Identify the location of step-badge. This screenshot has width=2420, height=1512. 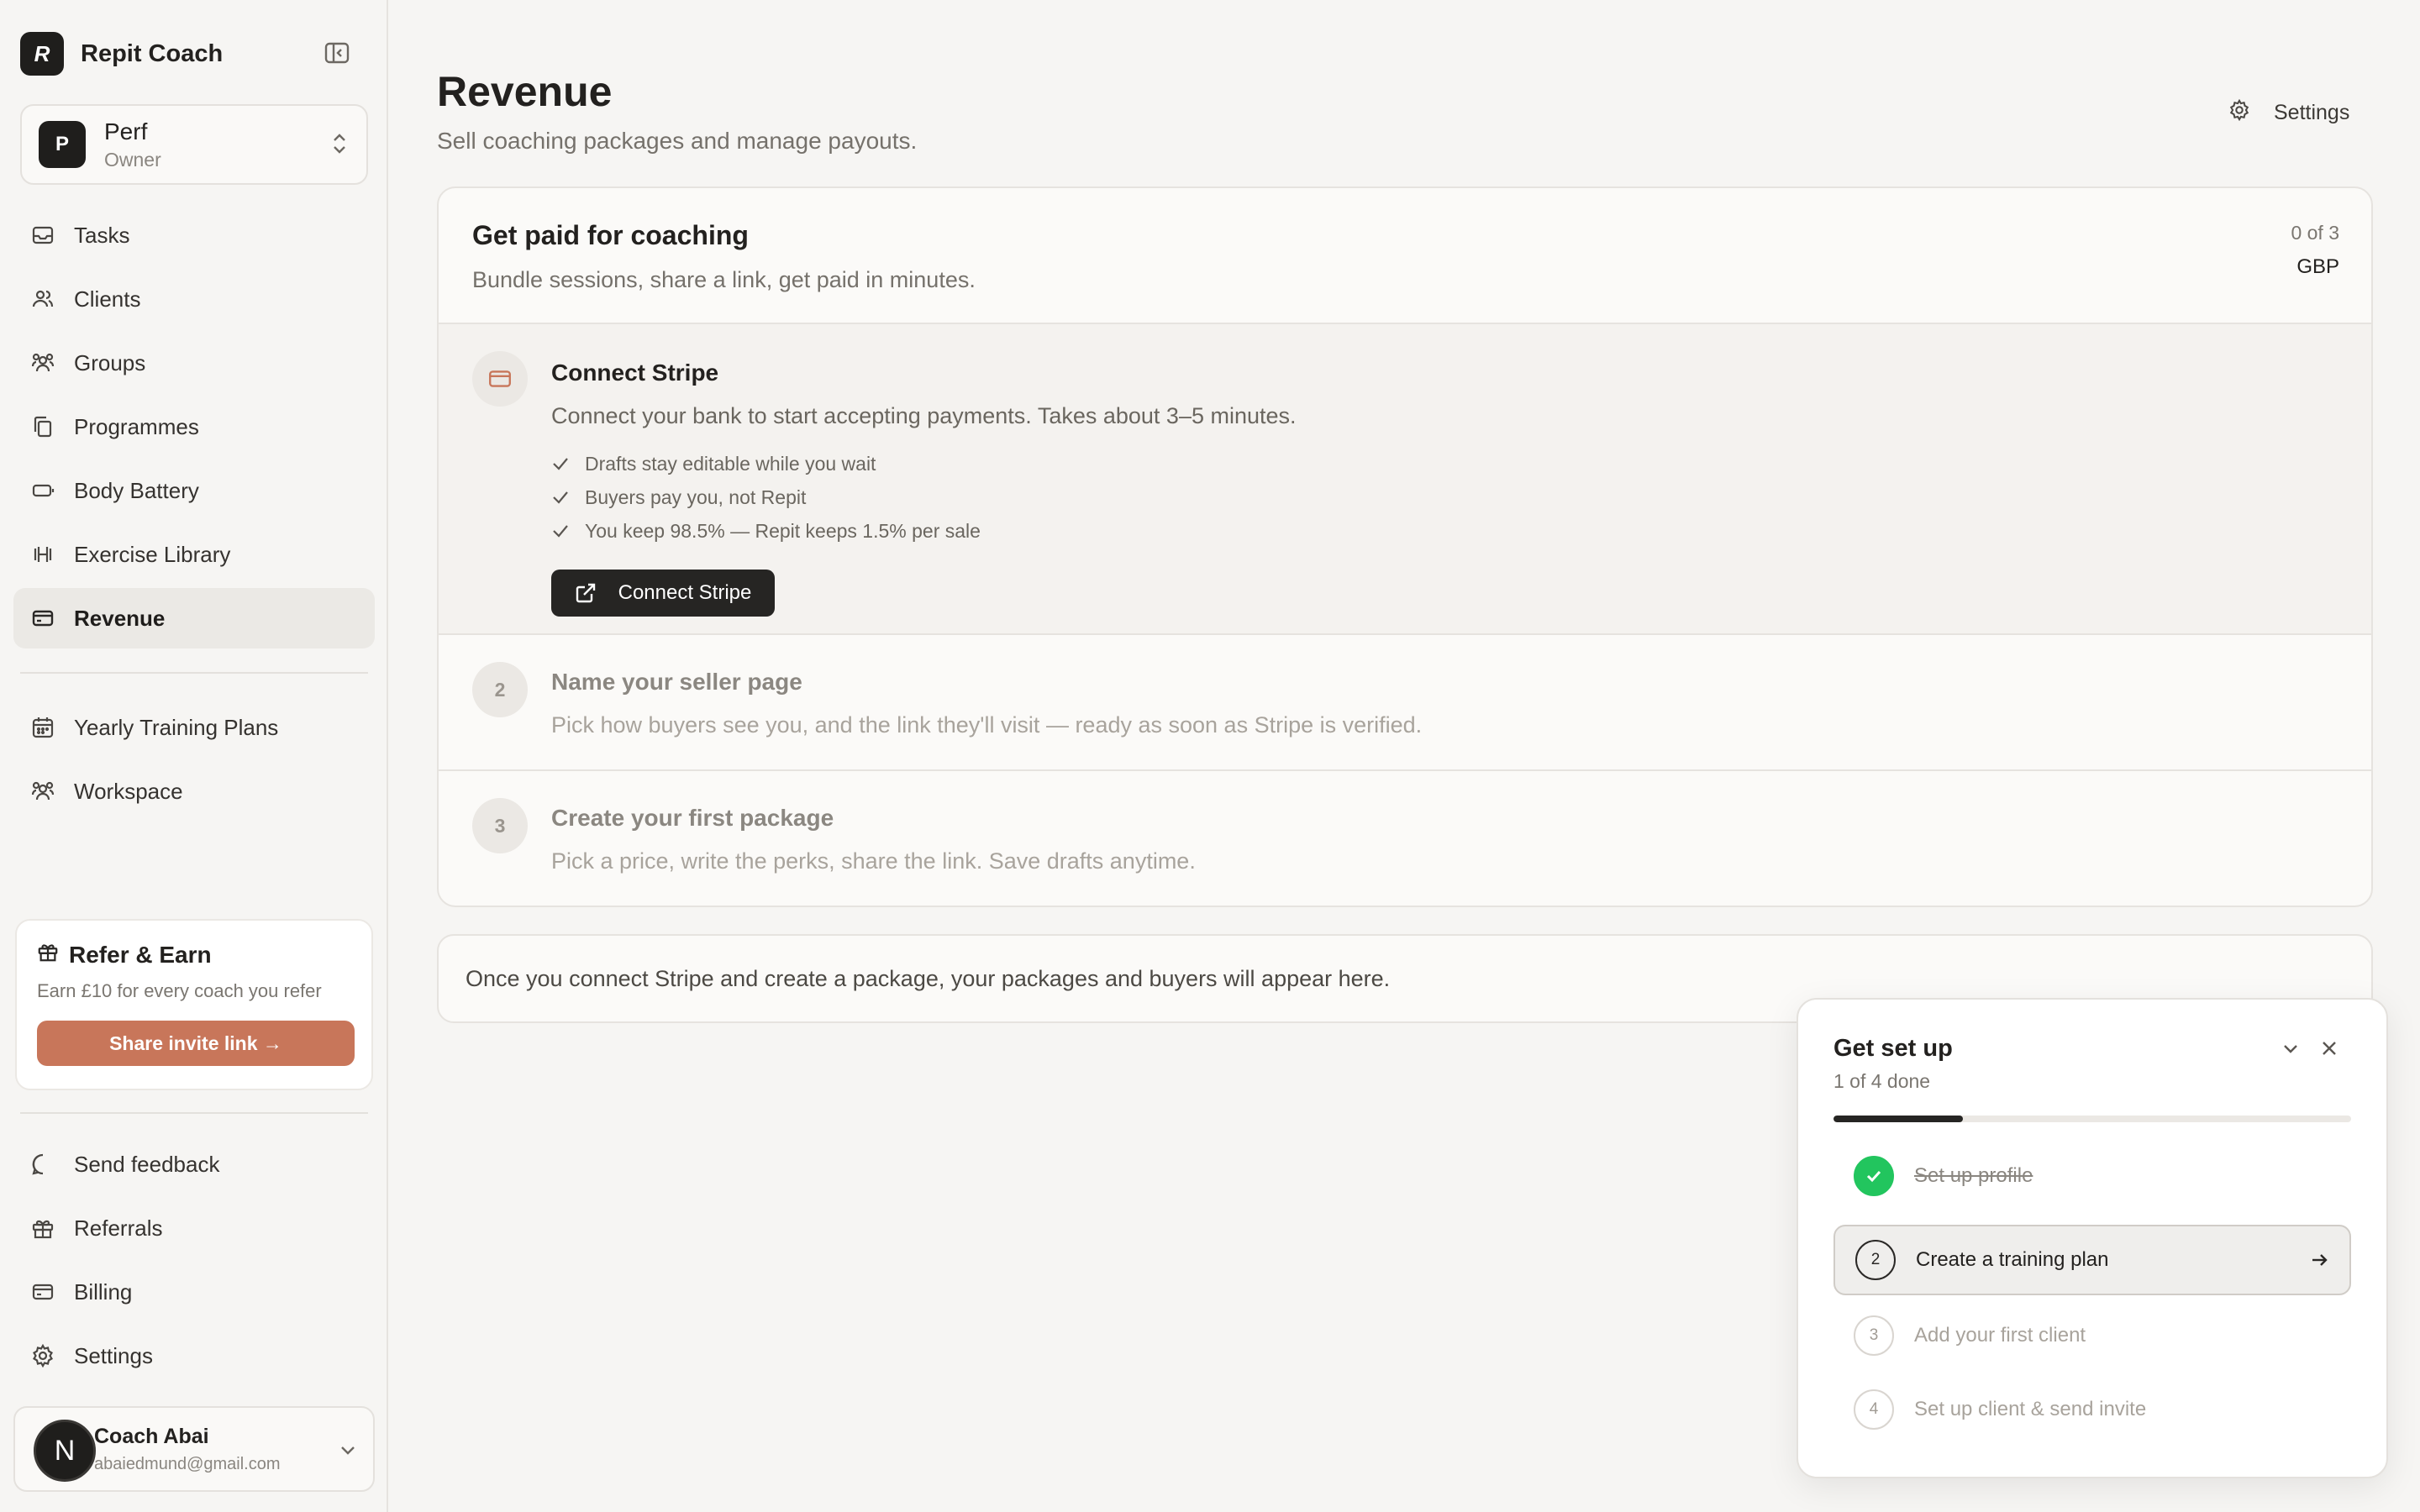
(500, 379).